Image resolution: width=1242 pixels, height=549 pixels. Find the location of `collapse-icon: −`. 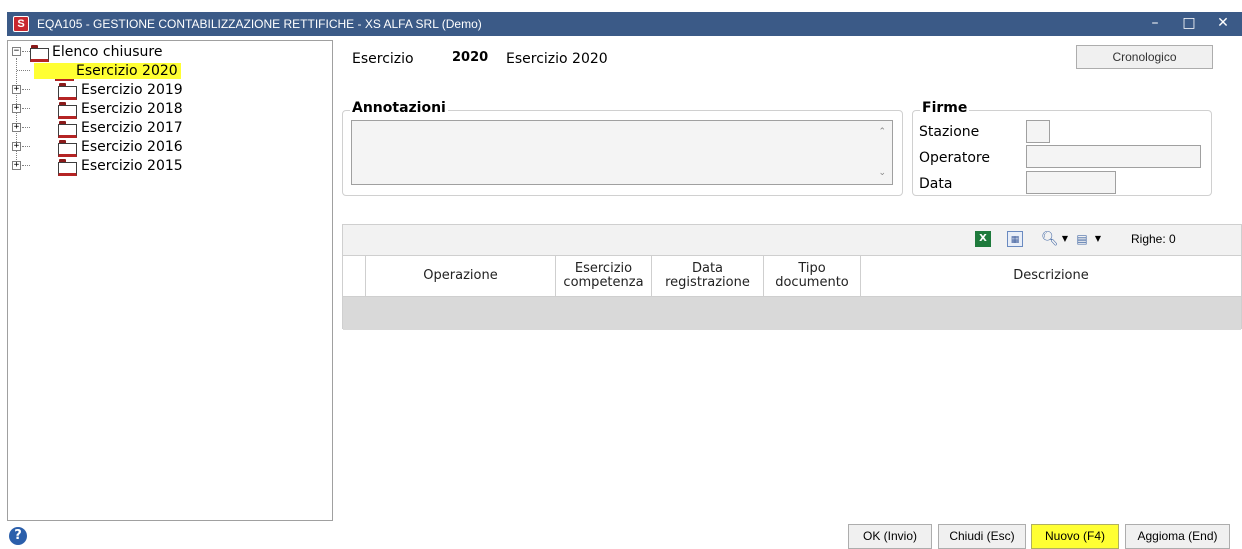

collapse-icon: − is located at coordinates (16, 51).